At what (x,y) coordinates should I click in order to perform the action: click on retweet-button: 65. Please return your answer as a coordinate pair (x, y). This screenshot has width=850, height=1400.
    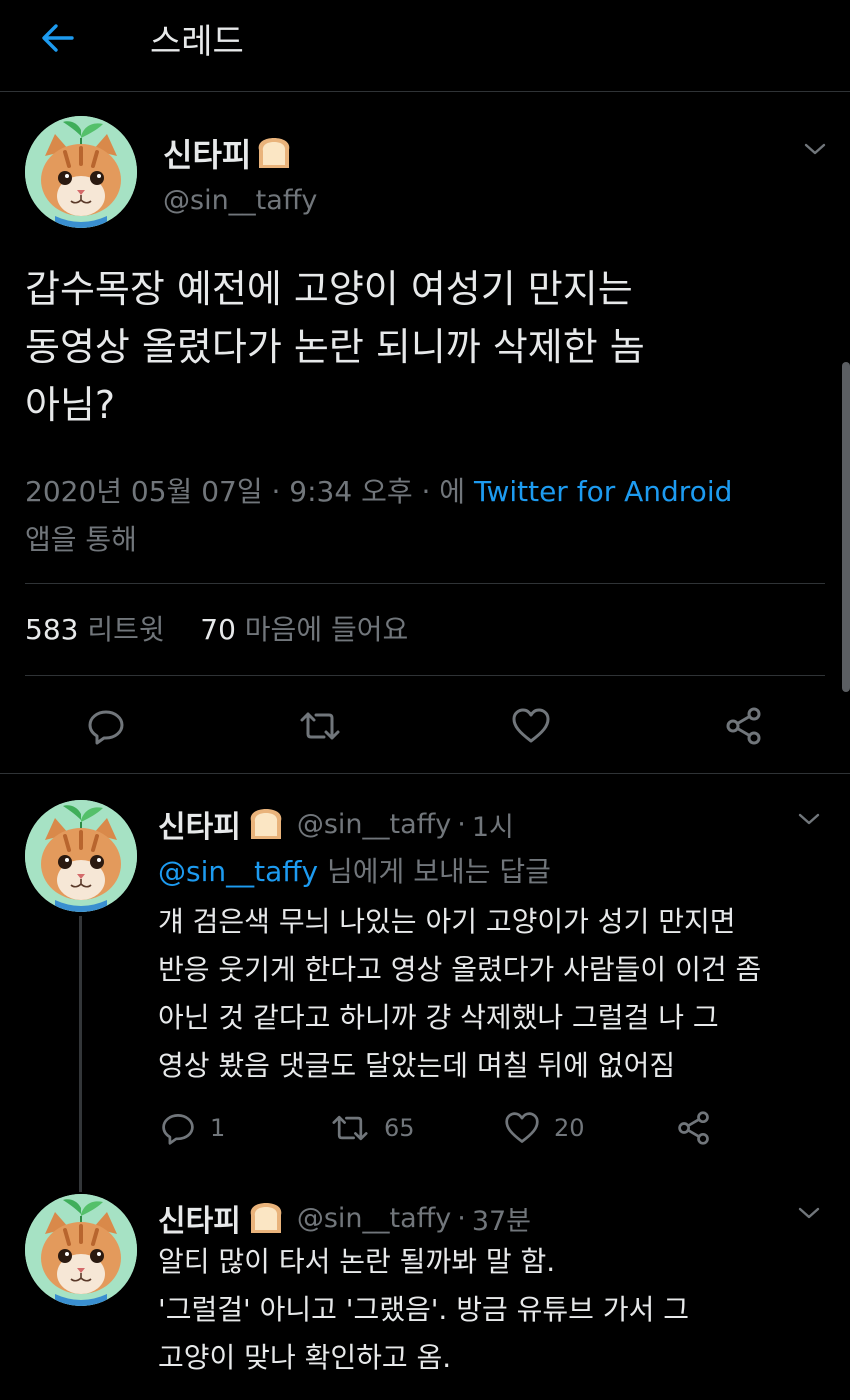
    Looking at the image, I should click on (372, 1128).